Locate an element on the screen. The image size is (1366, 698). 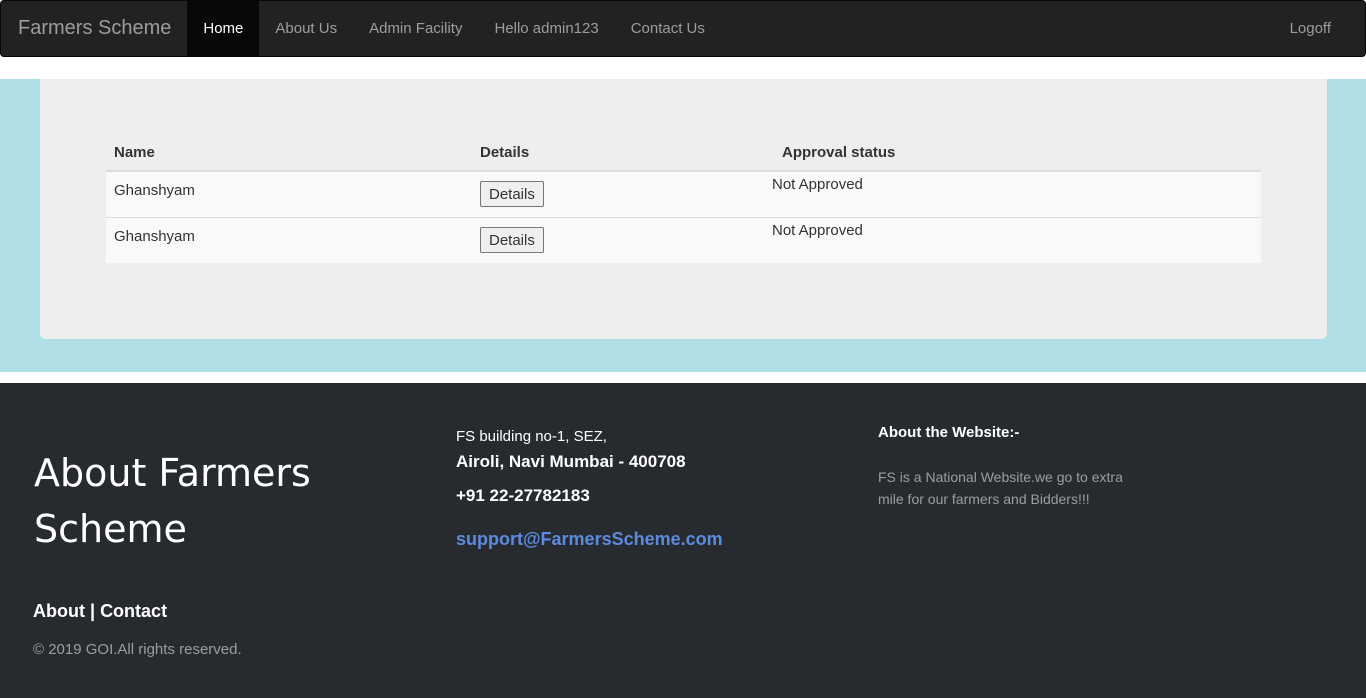
footer-links: About | Contact is located at coordinates (100, 611).